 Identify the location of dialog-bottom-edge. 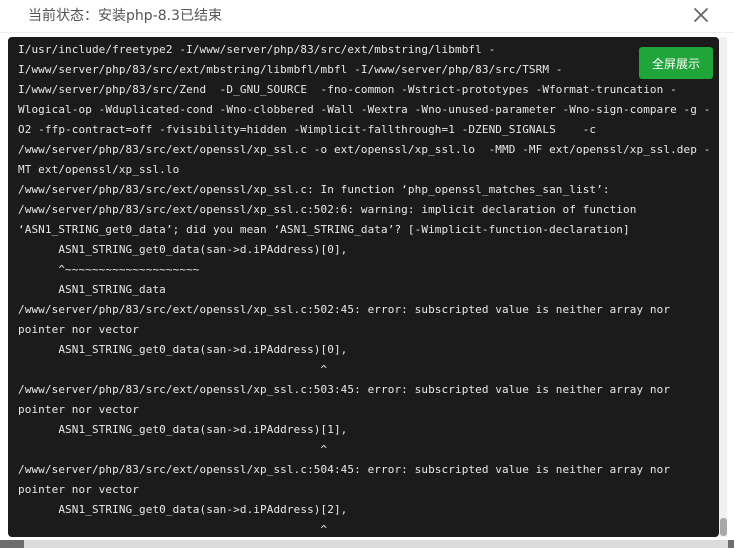
(376, 544).